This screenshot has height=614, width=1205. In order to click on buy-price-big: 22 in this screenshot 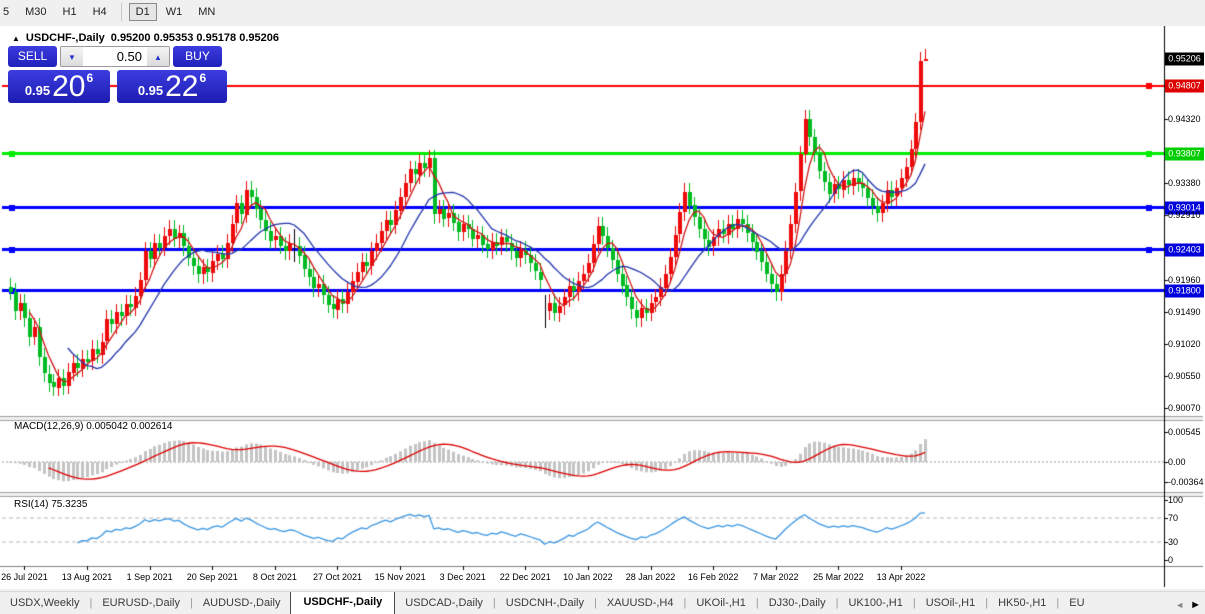, I will do `click(182, 86)`.